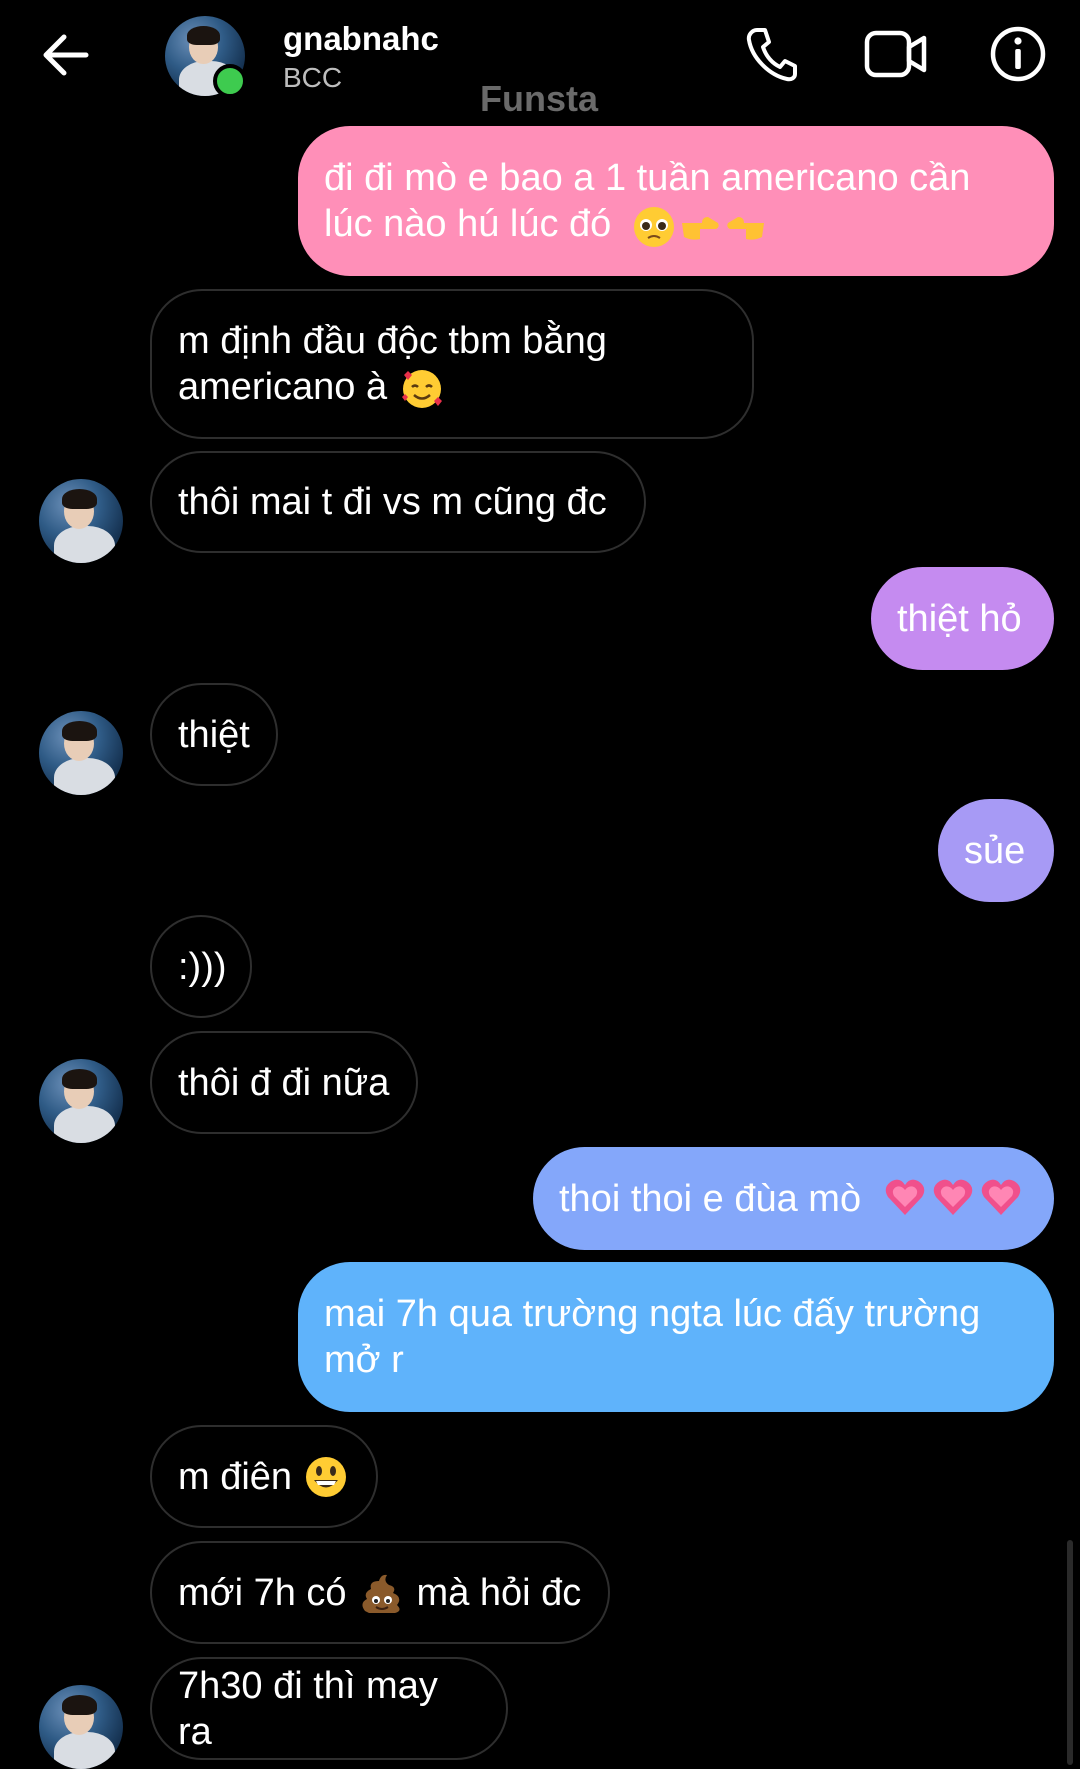  I want to click on back-arrow-icon, so click(65, 55).